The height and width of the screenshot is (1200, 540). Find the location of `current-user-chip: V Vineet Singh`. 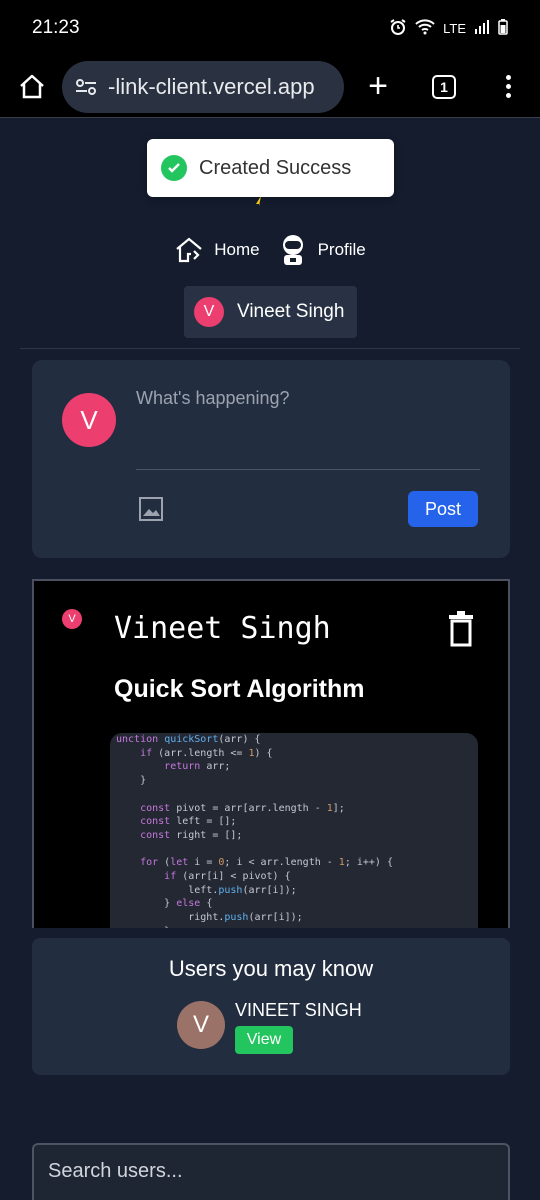

current-user-chip: V Vineet Singh is located at coordinates (270, 312).